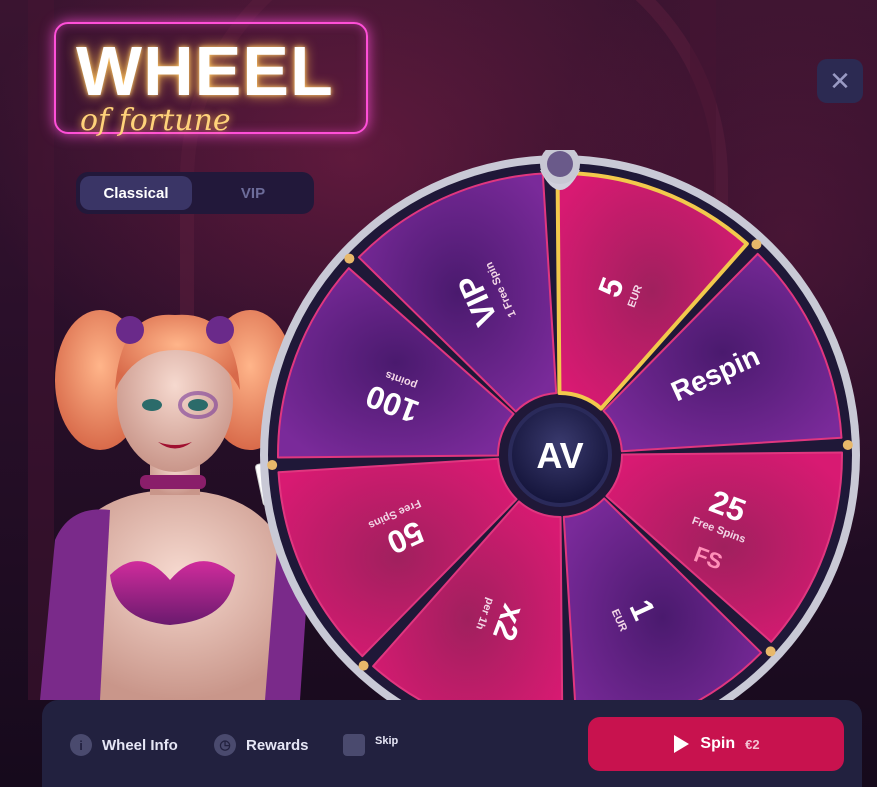 The width and height of the screenshot is (877, 787). I want to click on rewards-button: ◷ Rewards, so click(261, 745).